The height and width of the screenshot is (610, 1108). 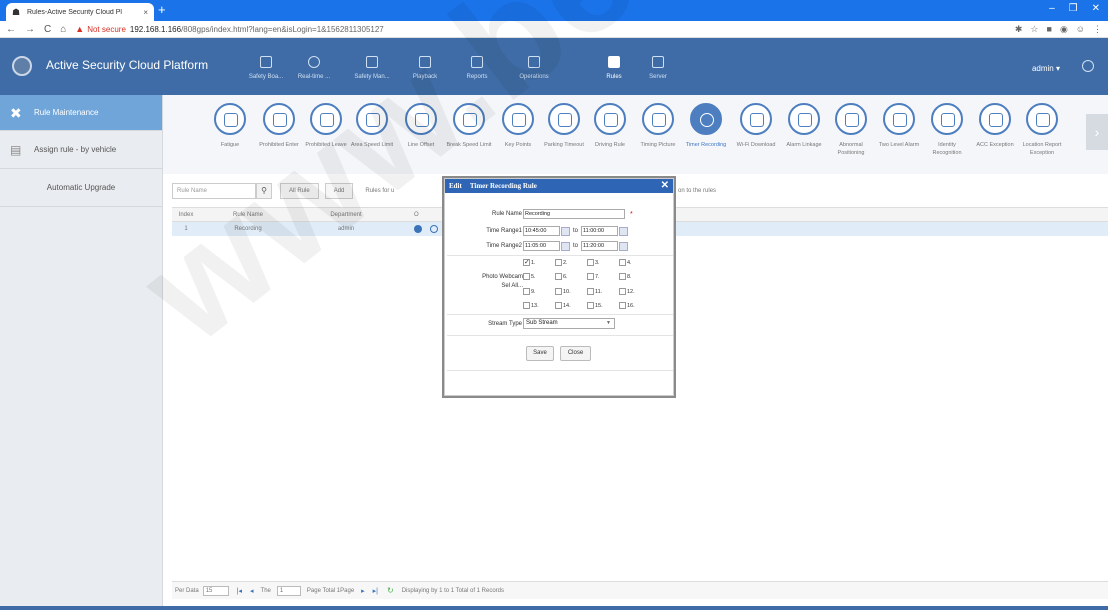 I want to click on rule-break-speed-limit: Break Speed Limit, so click(x=469, y=126).